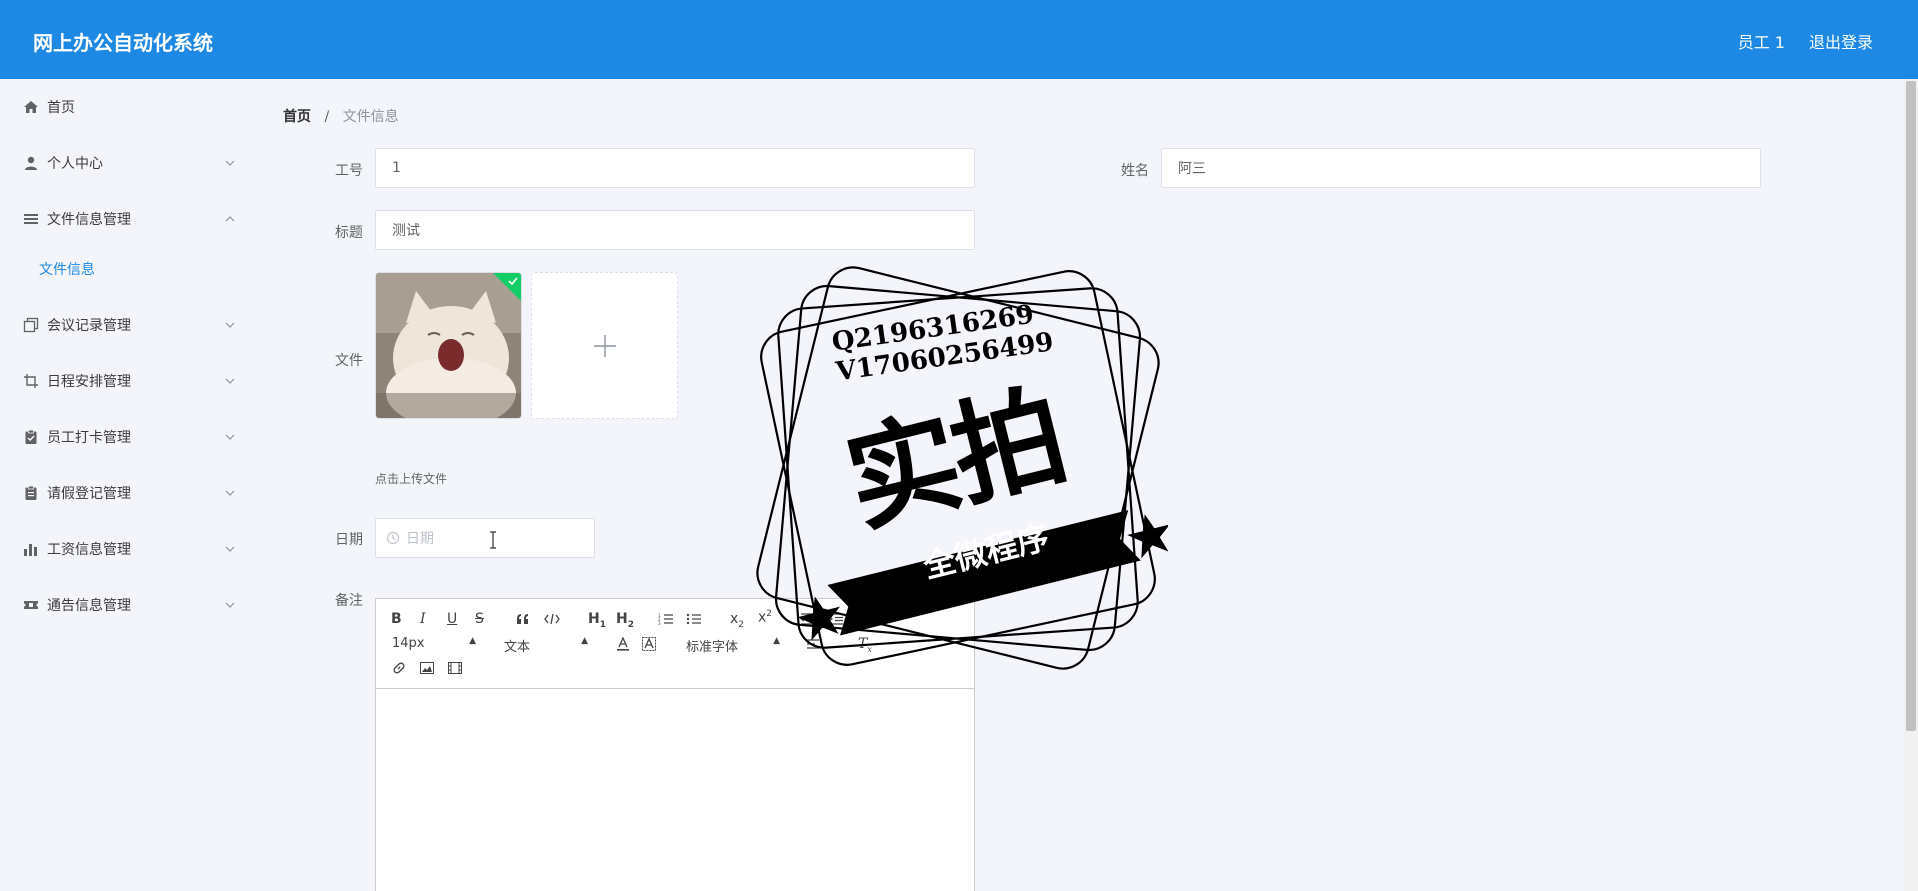  What do you see at coordinates (89, 606) in the screenshot?
I see `sidebar-item-label: 通告信息管理` at bounding box center [89, 606].